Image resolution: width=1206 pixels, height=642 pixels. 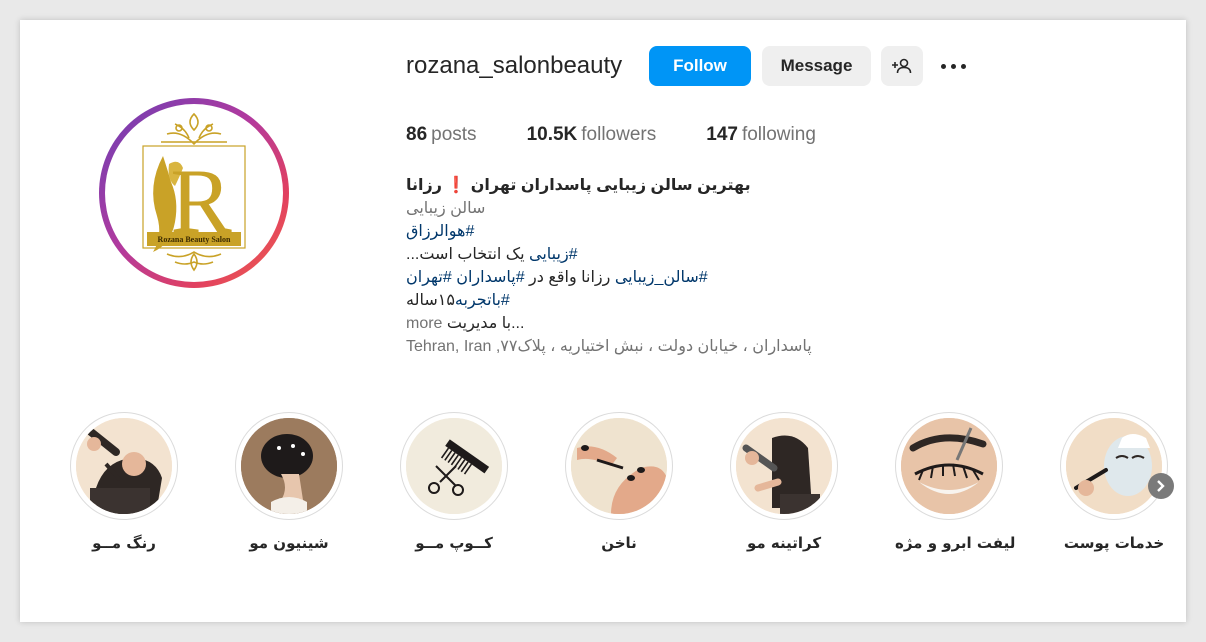 What do you see at coordinates (722, 134) in the screenshot?
I see `following-count: 147` at bounding box center [722, 134].